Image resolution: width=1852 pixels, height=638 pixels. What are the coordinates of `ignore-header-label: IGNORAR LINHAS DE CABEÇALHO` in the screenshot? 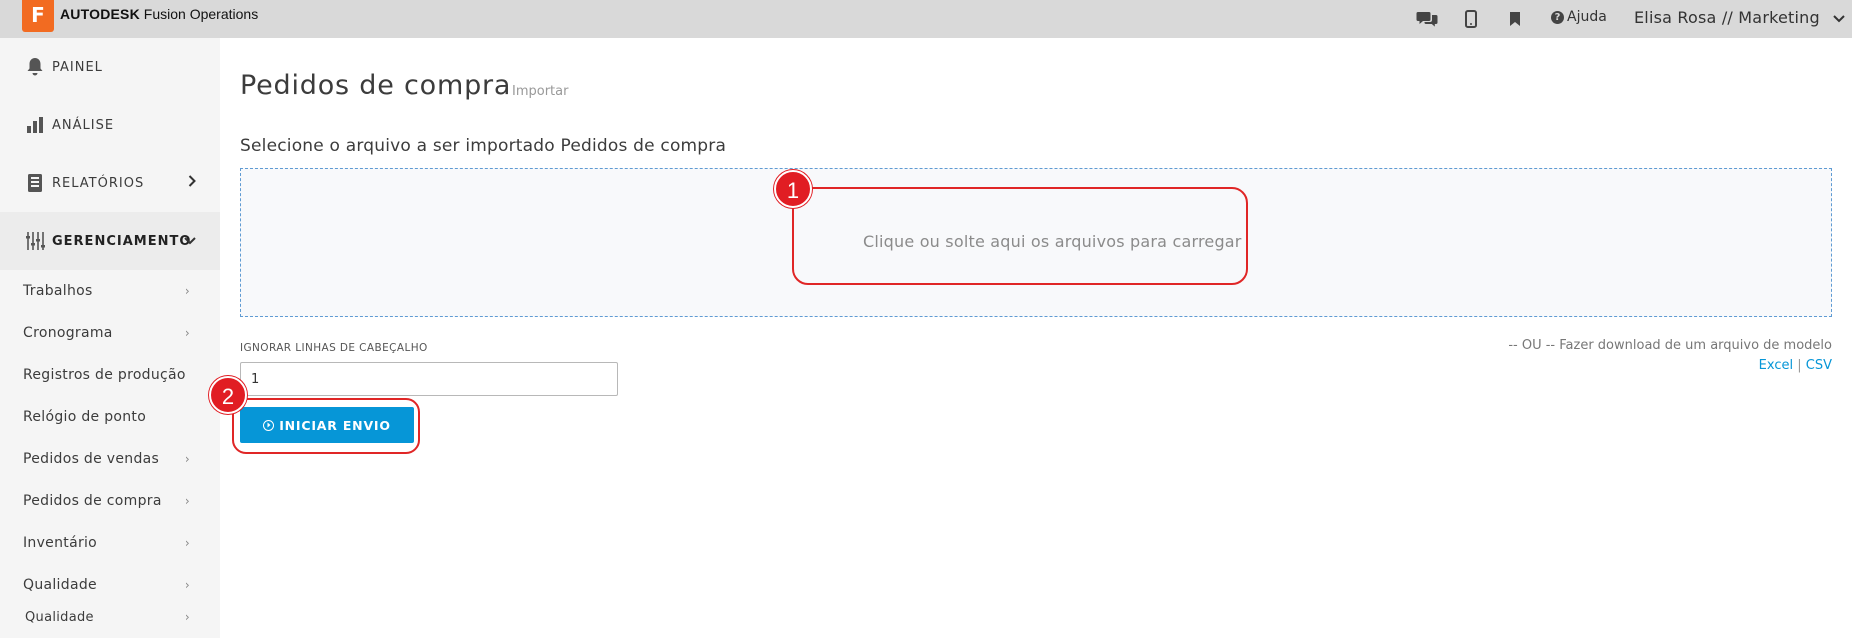 It's located at (334, 348).